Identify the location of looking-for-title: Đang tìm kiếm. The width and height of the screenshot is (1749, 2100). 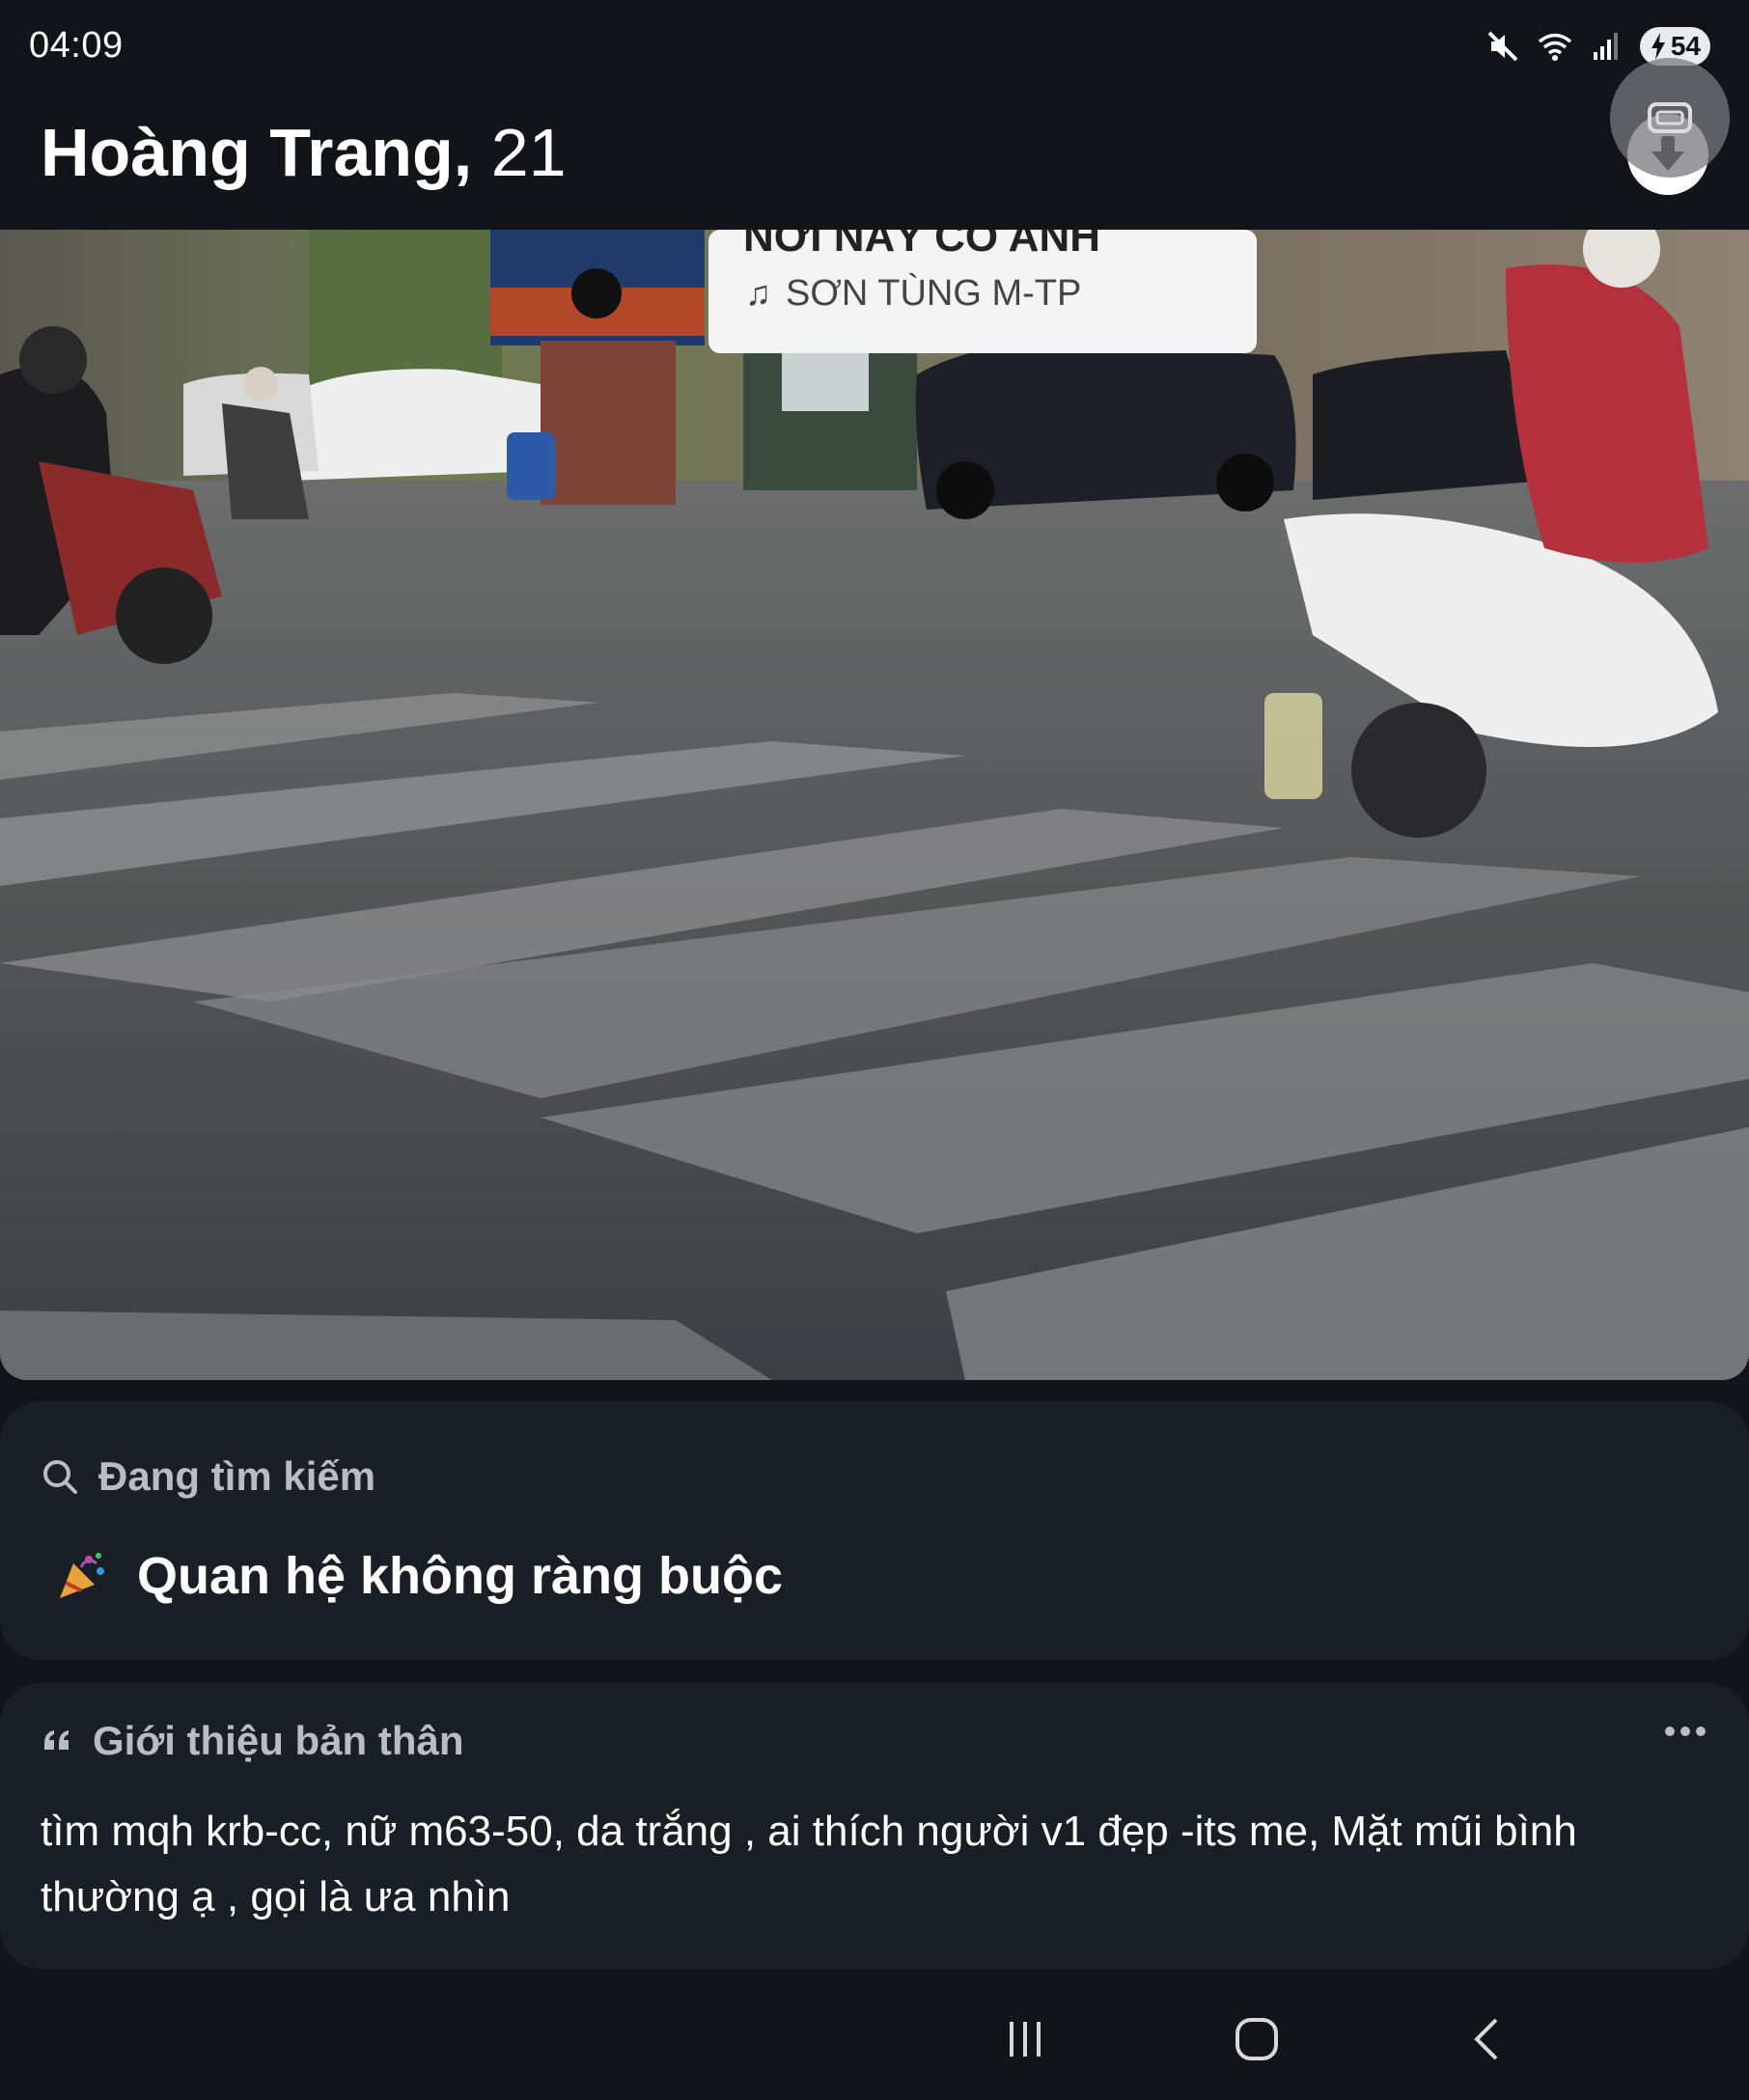
(208, 1476).